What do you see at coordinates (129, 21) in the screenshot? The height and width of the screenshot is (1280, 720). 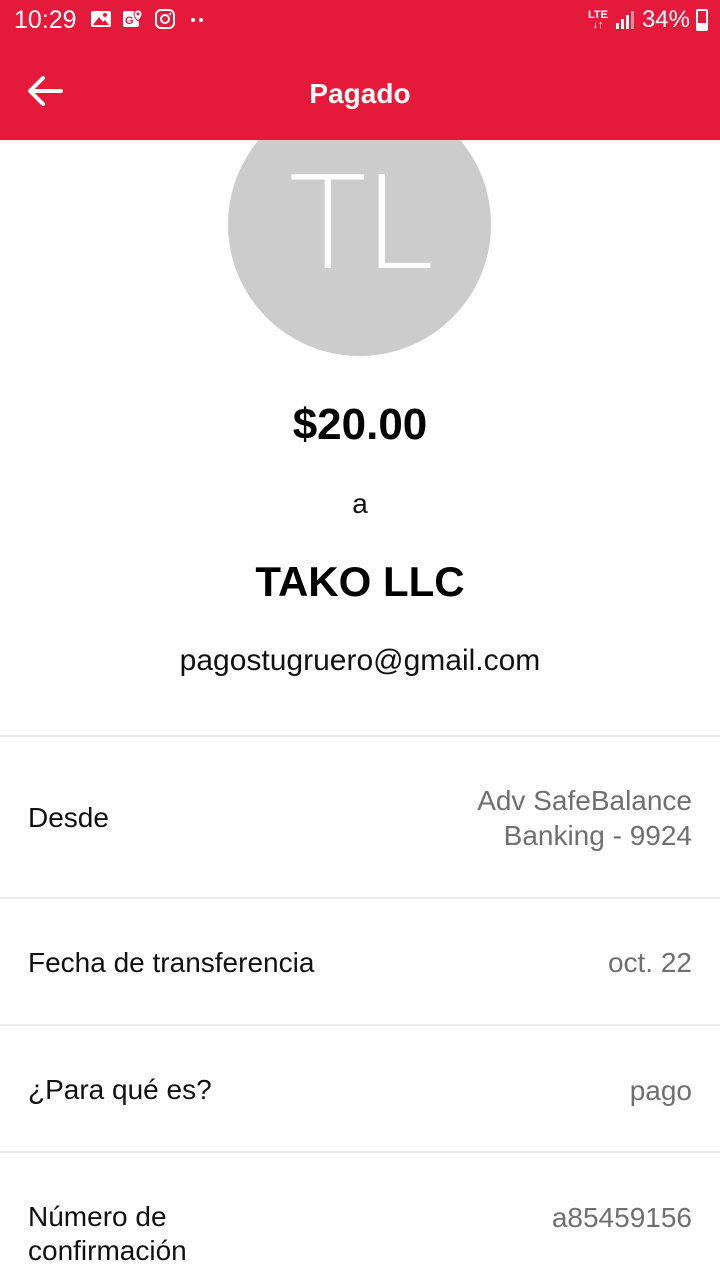 I see `svg-text: G` at bounding box center [129, 21].